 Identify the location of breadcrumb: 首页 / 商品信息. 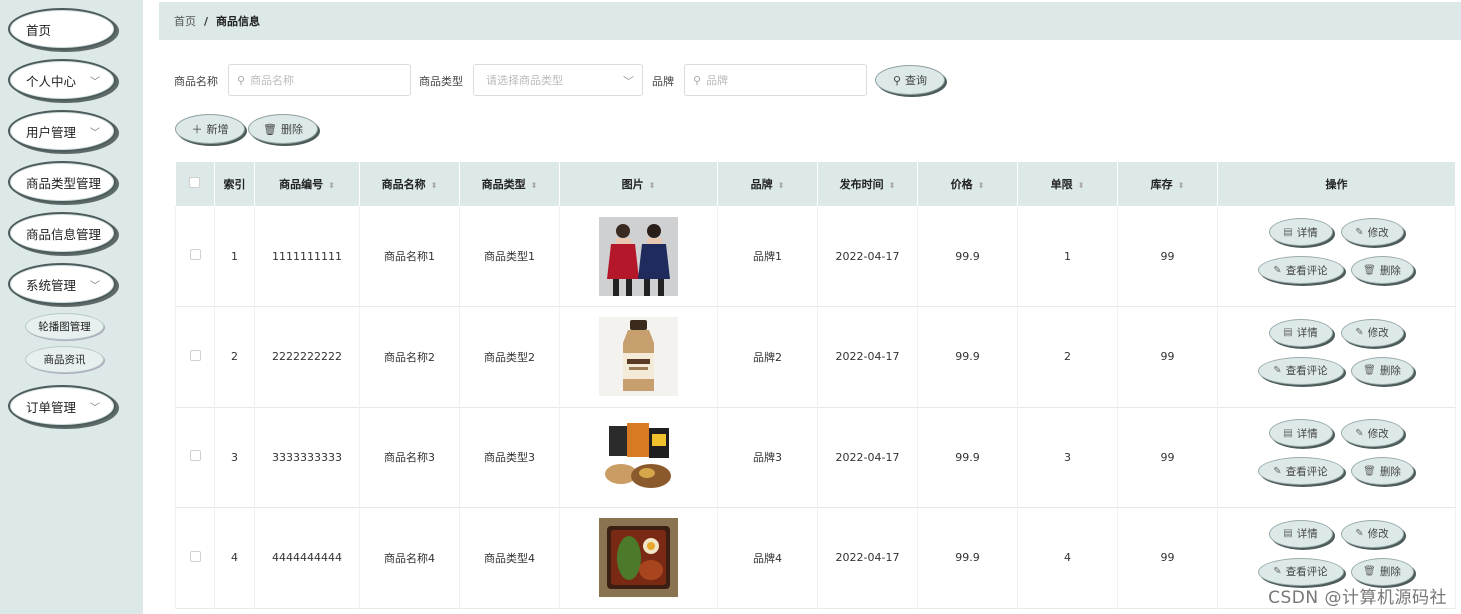
(810, 21).